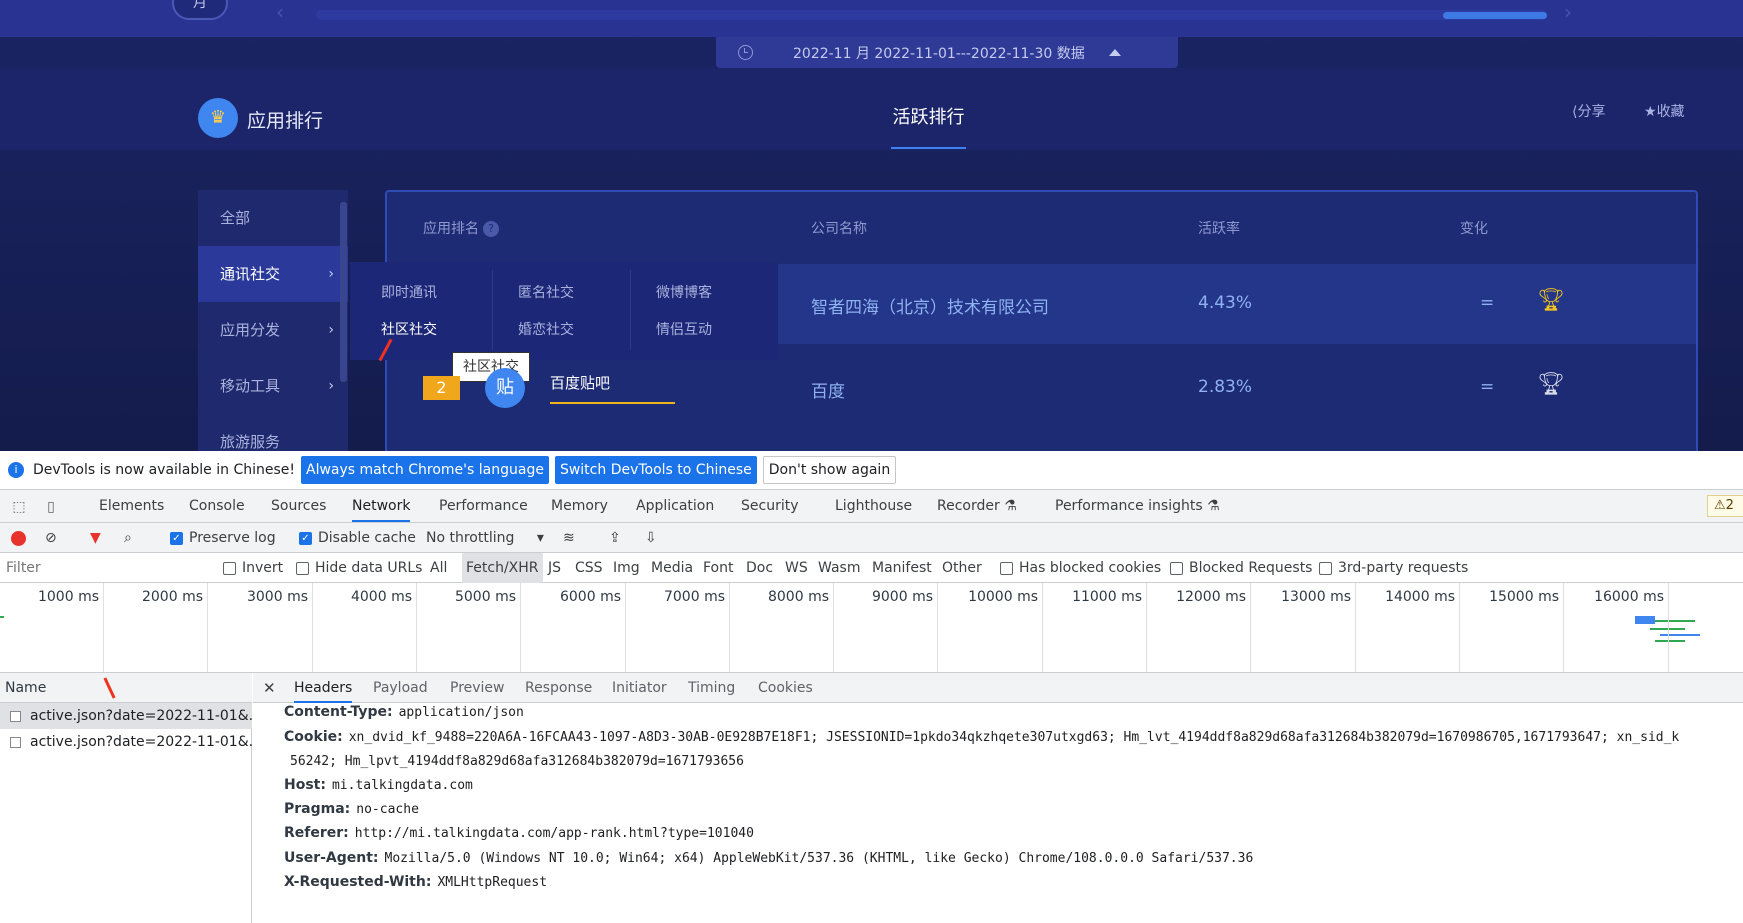 The width and height of the screenshot is (1743, 923). What do you see at coordinates (1137, 506) in the screenshot?
I see `tab-performance-insights: Performance insights ⚗` at bounding box center [1137, 506].